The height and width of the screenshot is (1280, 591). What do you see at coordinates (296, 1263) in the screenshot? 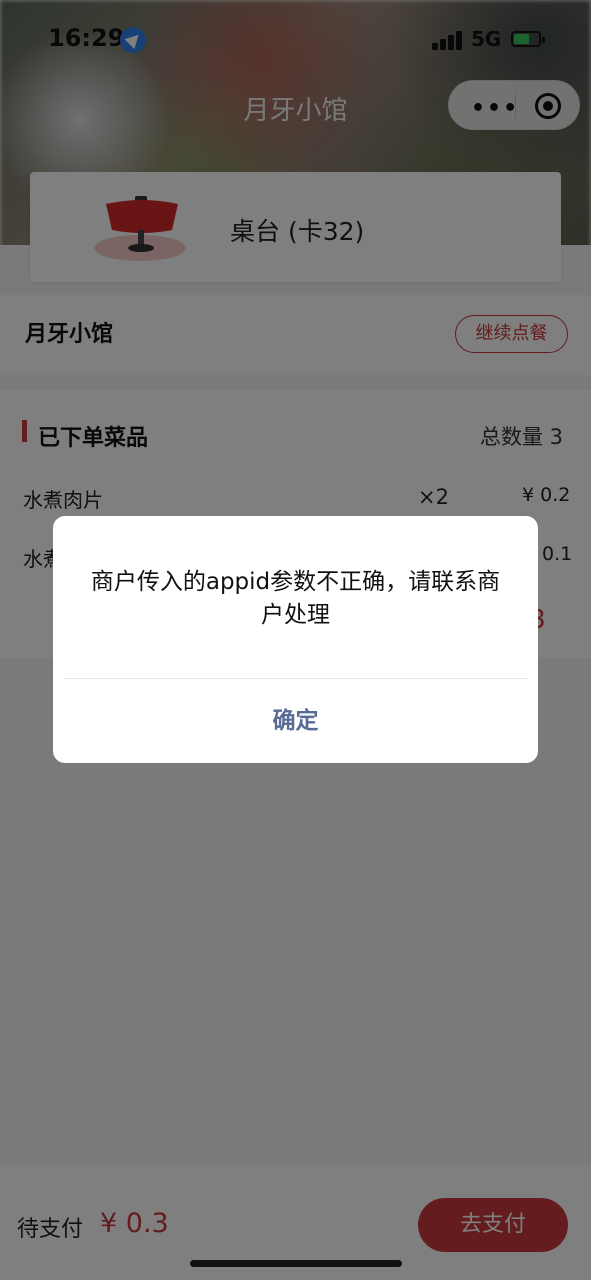
I see `home-indicator` at bounding box center [296, 1263].